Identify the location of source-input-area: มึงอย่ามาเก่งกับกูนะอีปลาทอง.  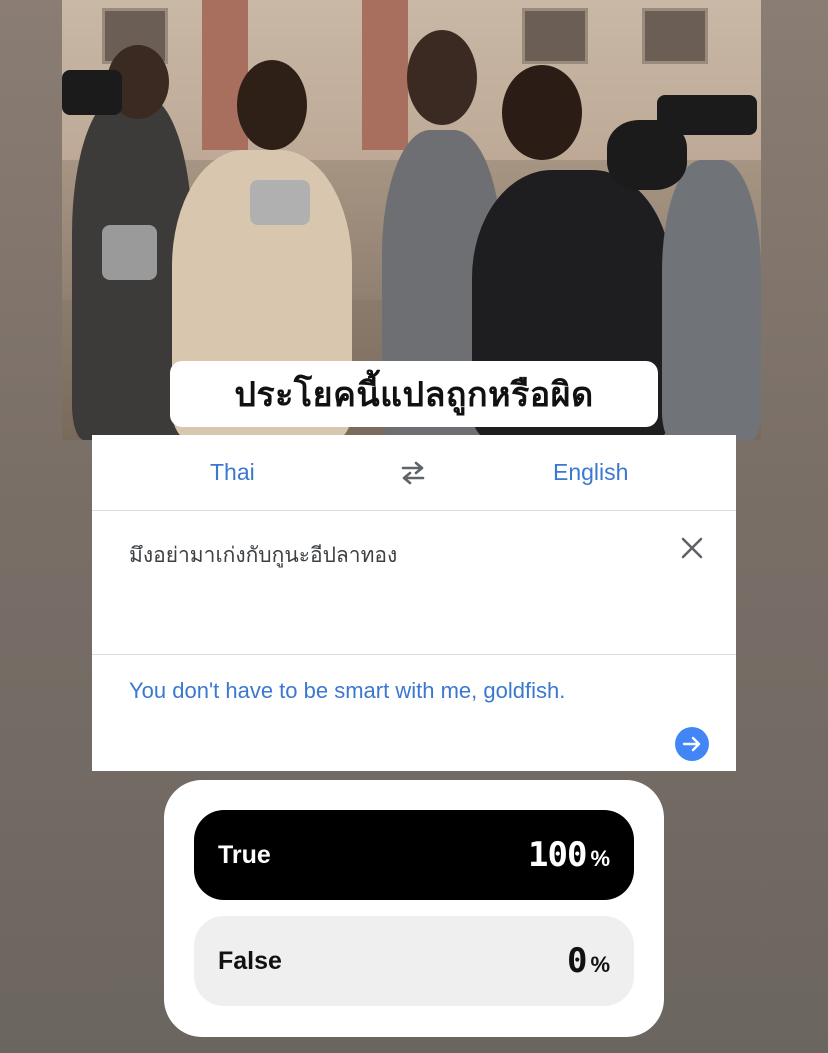
(414, 583).